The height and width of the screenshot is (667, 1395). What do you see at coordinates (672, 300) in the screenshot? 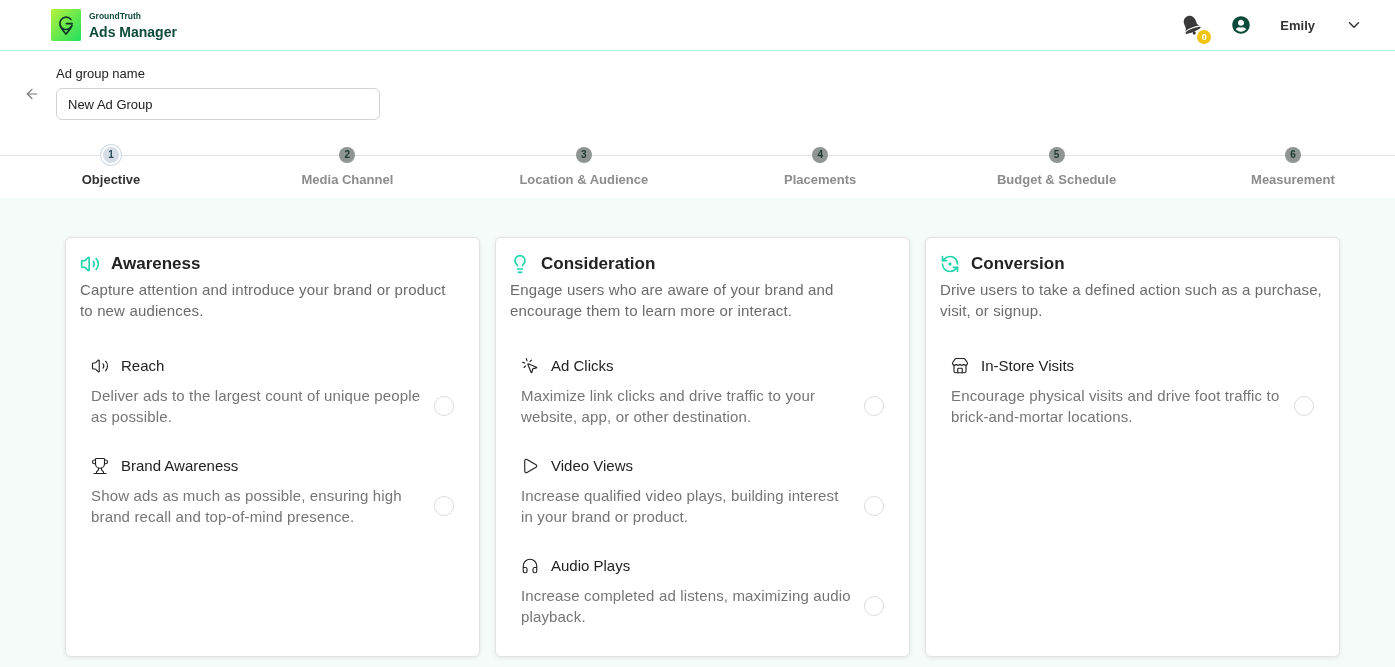
I see `card-description: Engage users who are aware of your brand and encourage them to learn more or interact.` at bounding box center [672, 300].